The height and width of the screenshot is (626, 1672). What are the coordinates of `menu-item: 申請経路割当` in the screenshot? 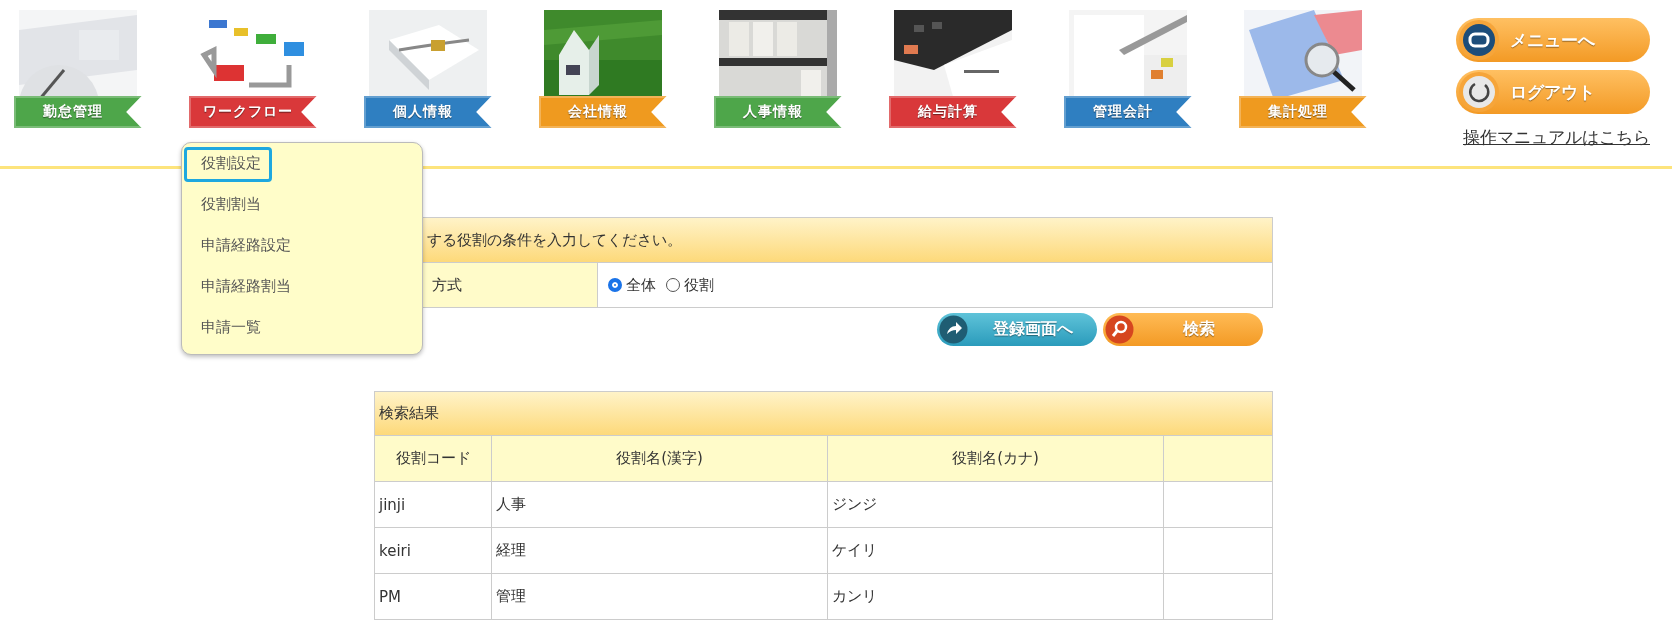 It's located at (243, 287).